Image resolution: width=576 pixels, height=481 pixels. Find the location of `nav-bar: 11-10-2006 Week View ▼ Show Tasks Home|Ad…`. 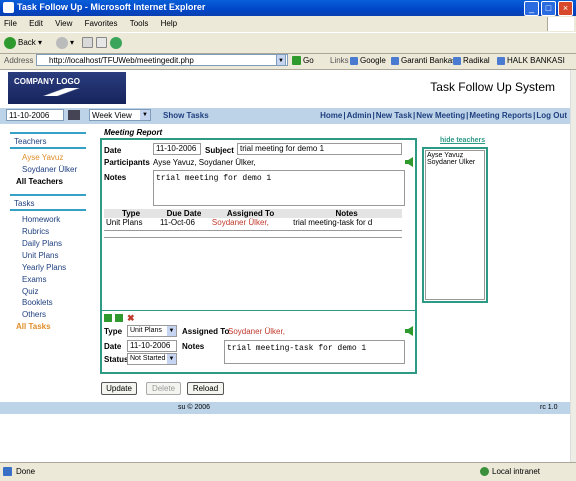

nav-bar: 11-10-2006 Week View ▼ Show Tasks Home|Ad… is located at coordinates (285, 116).